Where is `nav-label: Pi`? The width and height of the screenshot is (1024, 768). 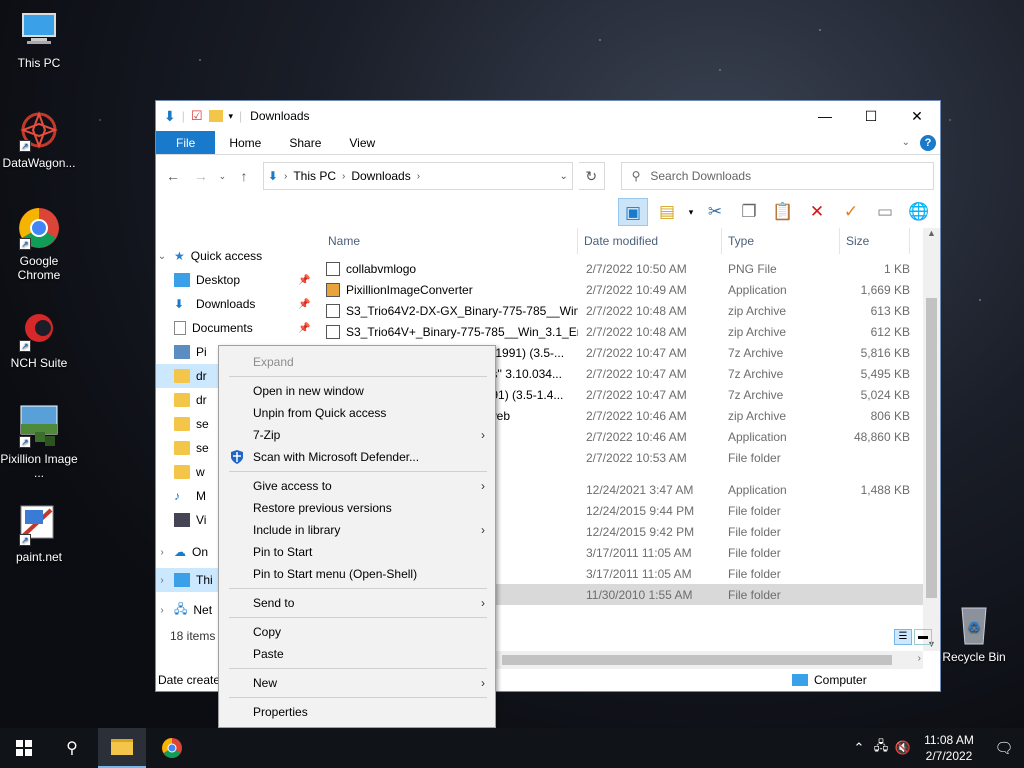 nav-label: Pi is located at coordinates (201, 352).